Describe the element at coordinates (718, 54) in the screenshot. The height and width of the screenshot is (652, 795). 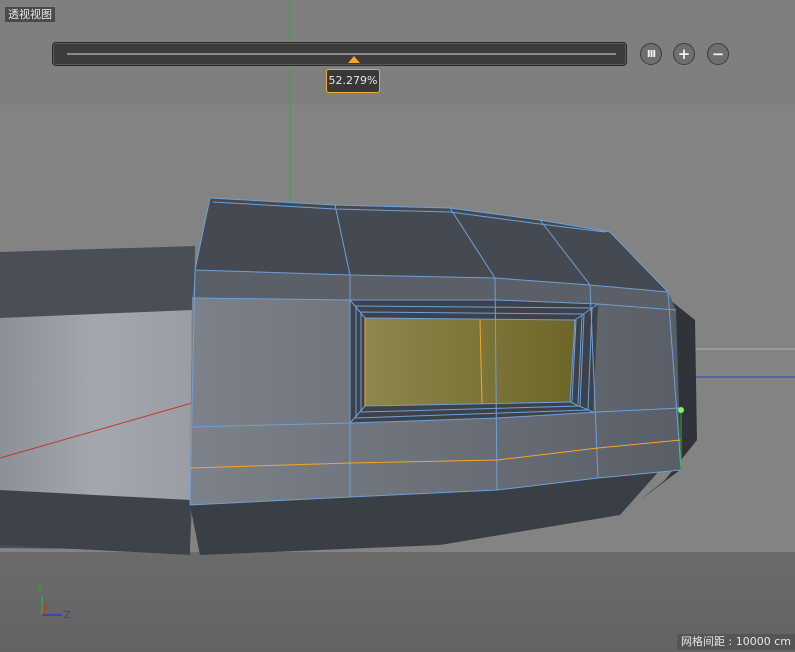
I see `minus-icon: −` at that location.